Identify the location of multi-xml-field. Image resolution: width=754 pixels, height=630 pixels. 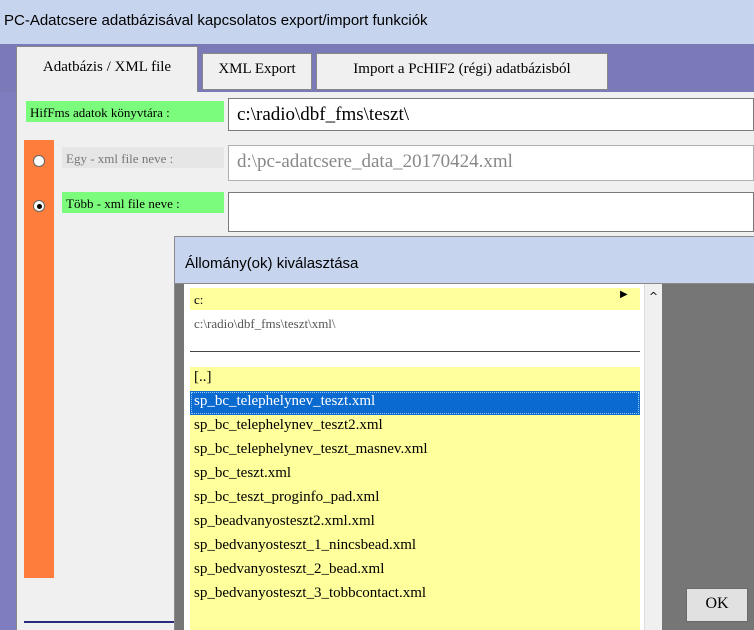
(491, 212).